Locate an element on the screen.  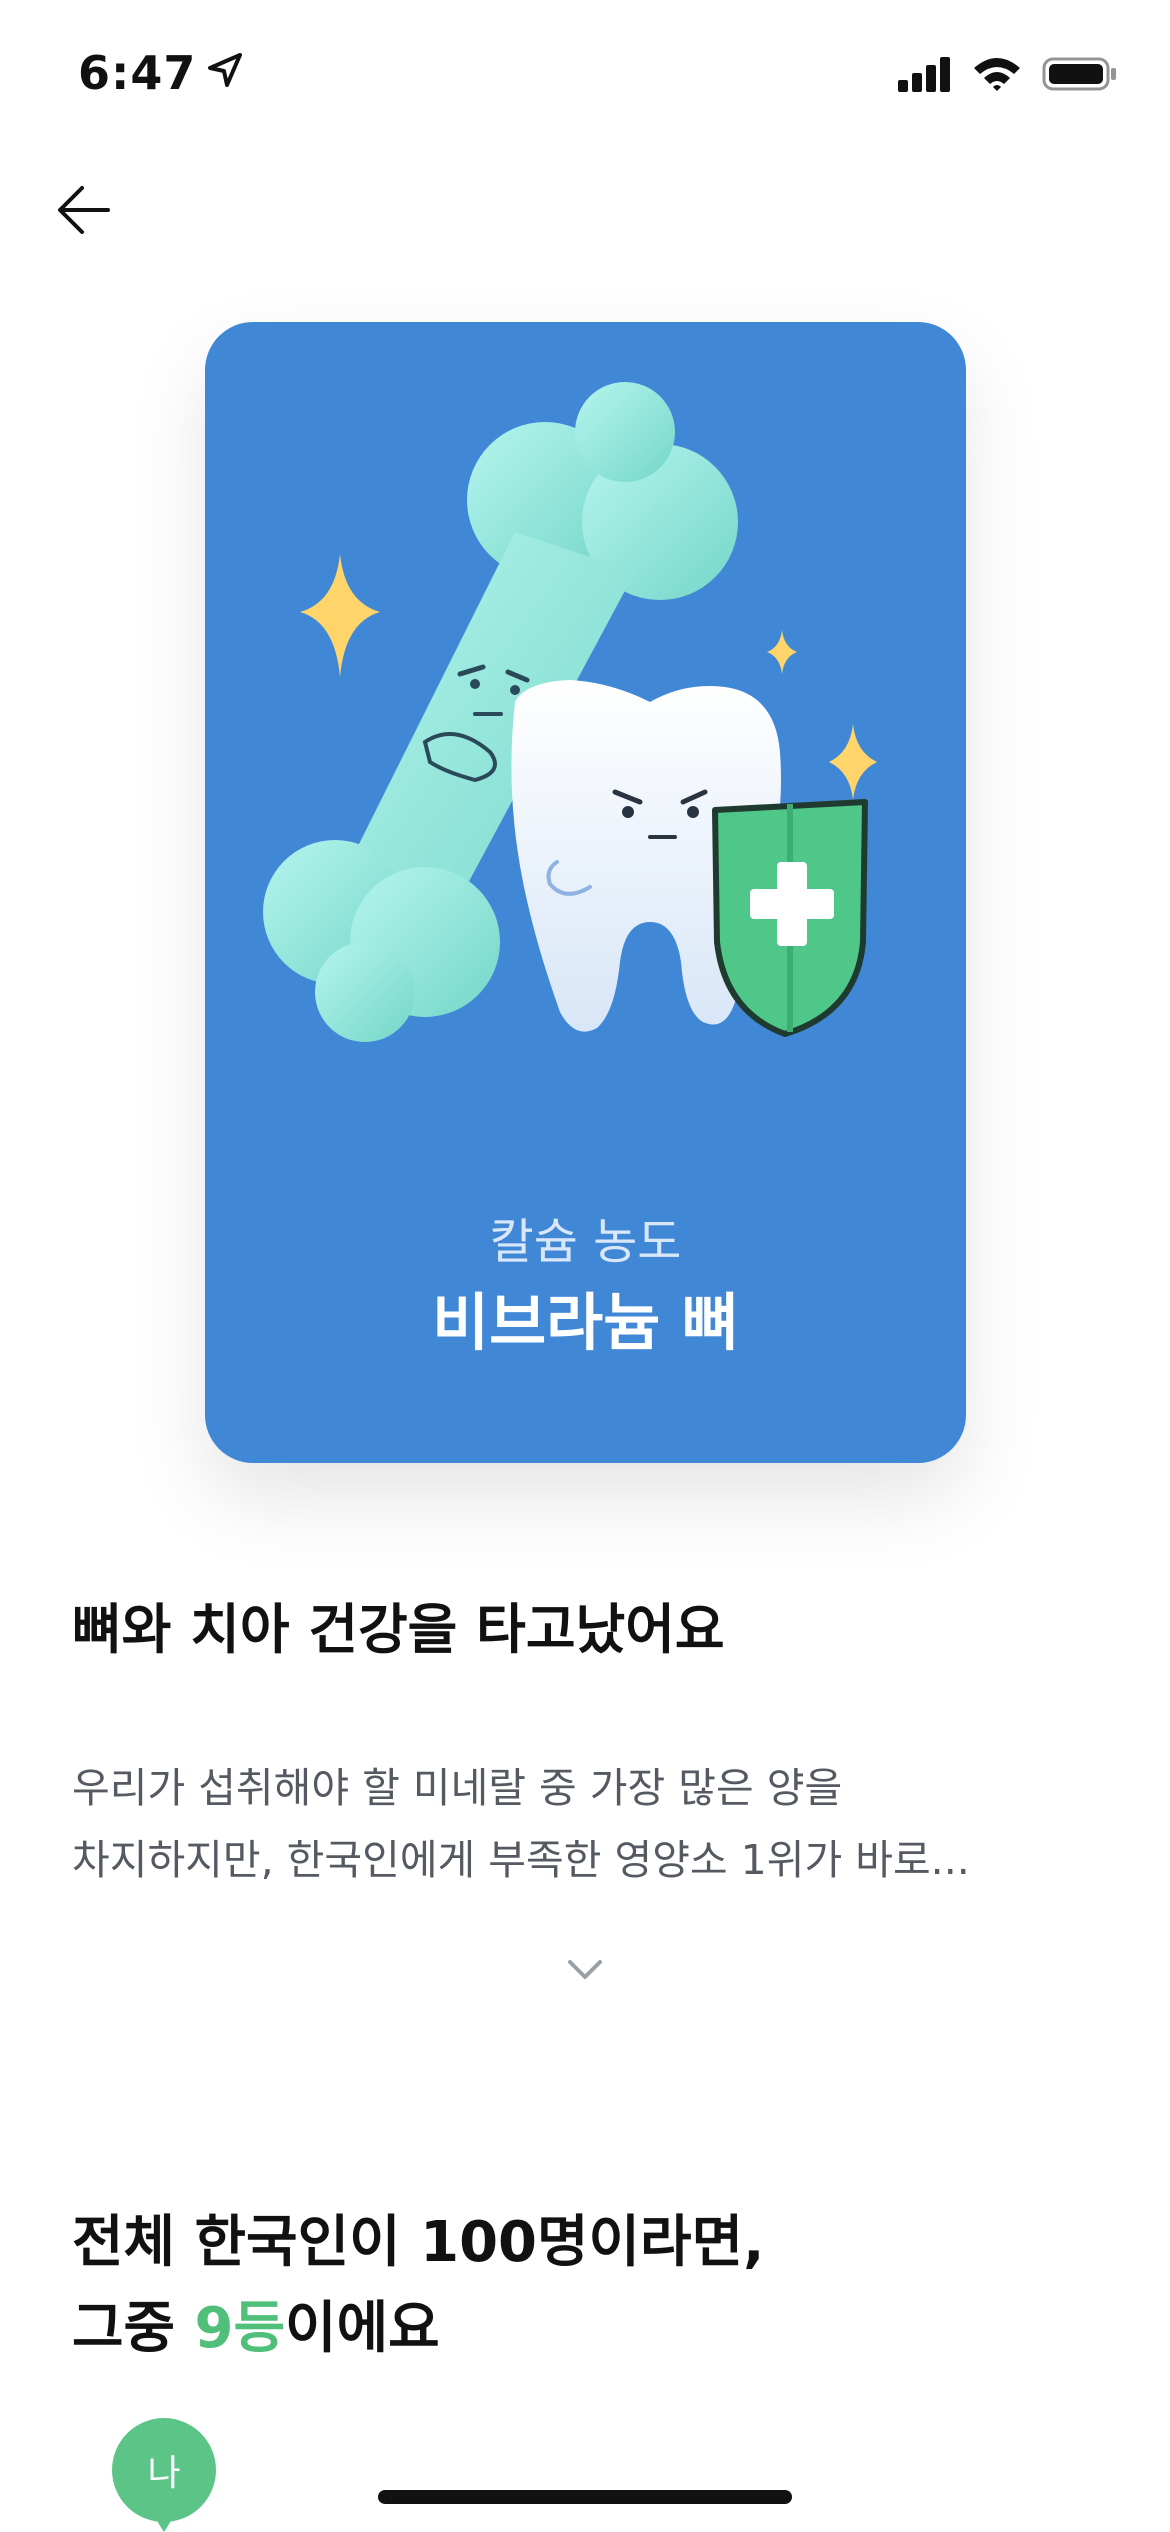
home-indicator is located at coordinates (585, 2497).